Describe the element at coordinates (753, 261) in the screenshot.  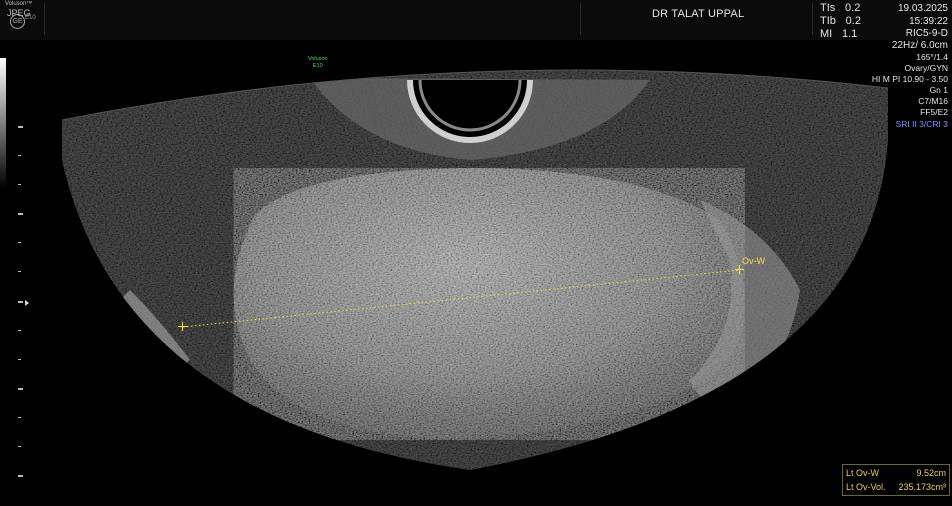
I see `caliper-label: Ov-W` at that location.